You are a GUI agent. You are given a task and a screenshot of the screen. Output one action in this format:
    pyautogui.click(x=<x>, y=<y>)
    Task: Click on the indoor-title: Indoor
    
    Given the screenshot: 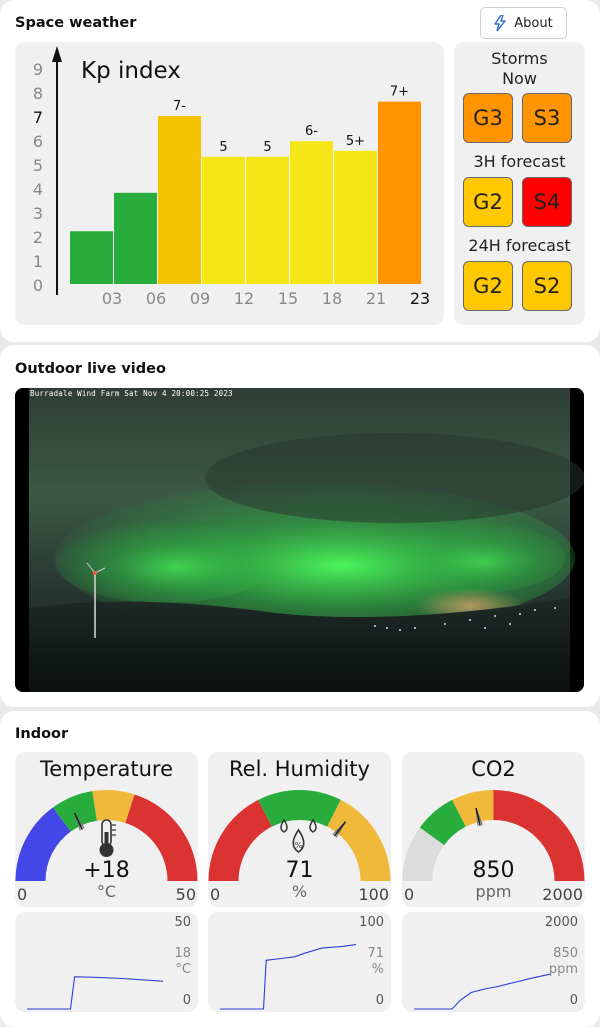 What is the action you would take?
    pyautogui.click(x=42, y=734)
    